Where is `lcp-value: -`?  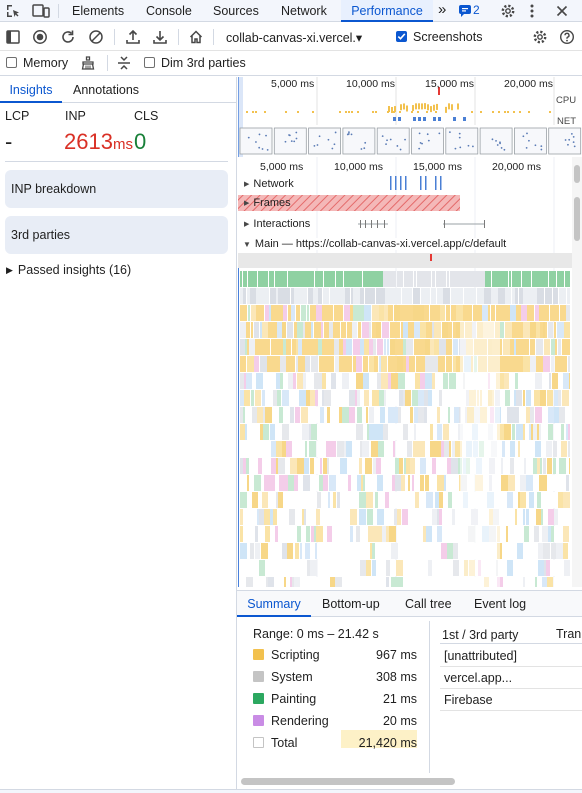
lcp-value: - is located at coordinates (9, 141).